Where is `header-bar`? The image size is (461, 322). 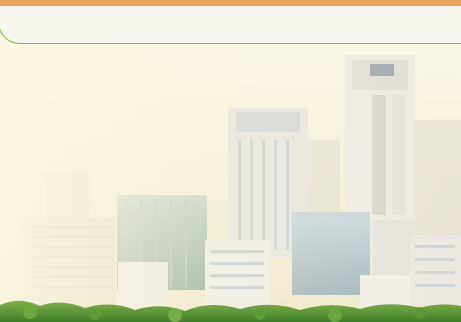
header-bar is located at coordinates (230, 25).